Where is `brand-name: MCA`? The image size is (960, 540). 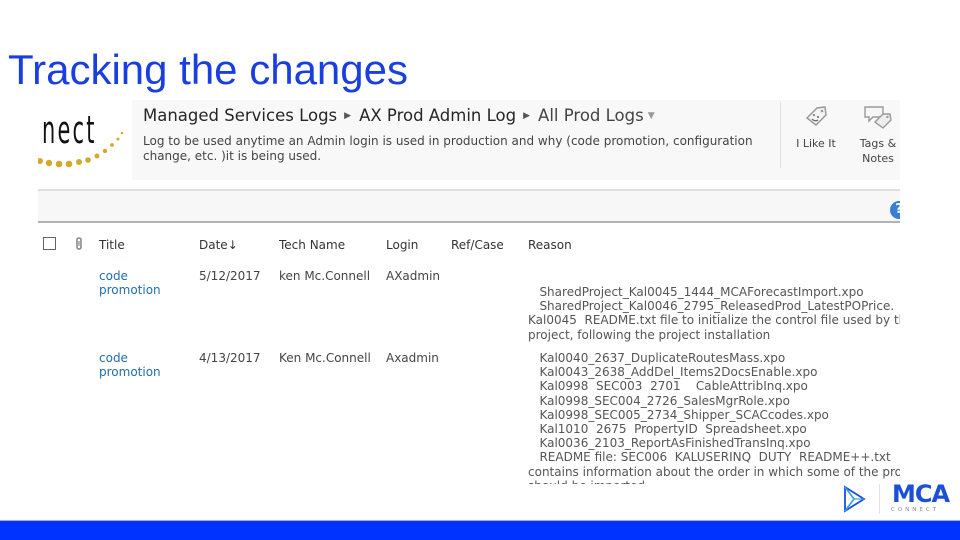 brand-name: MCA is located at coordinates (921, 494).